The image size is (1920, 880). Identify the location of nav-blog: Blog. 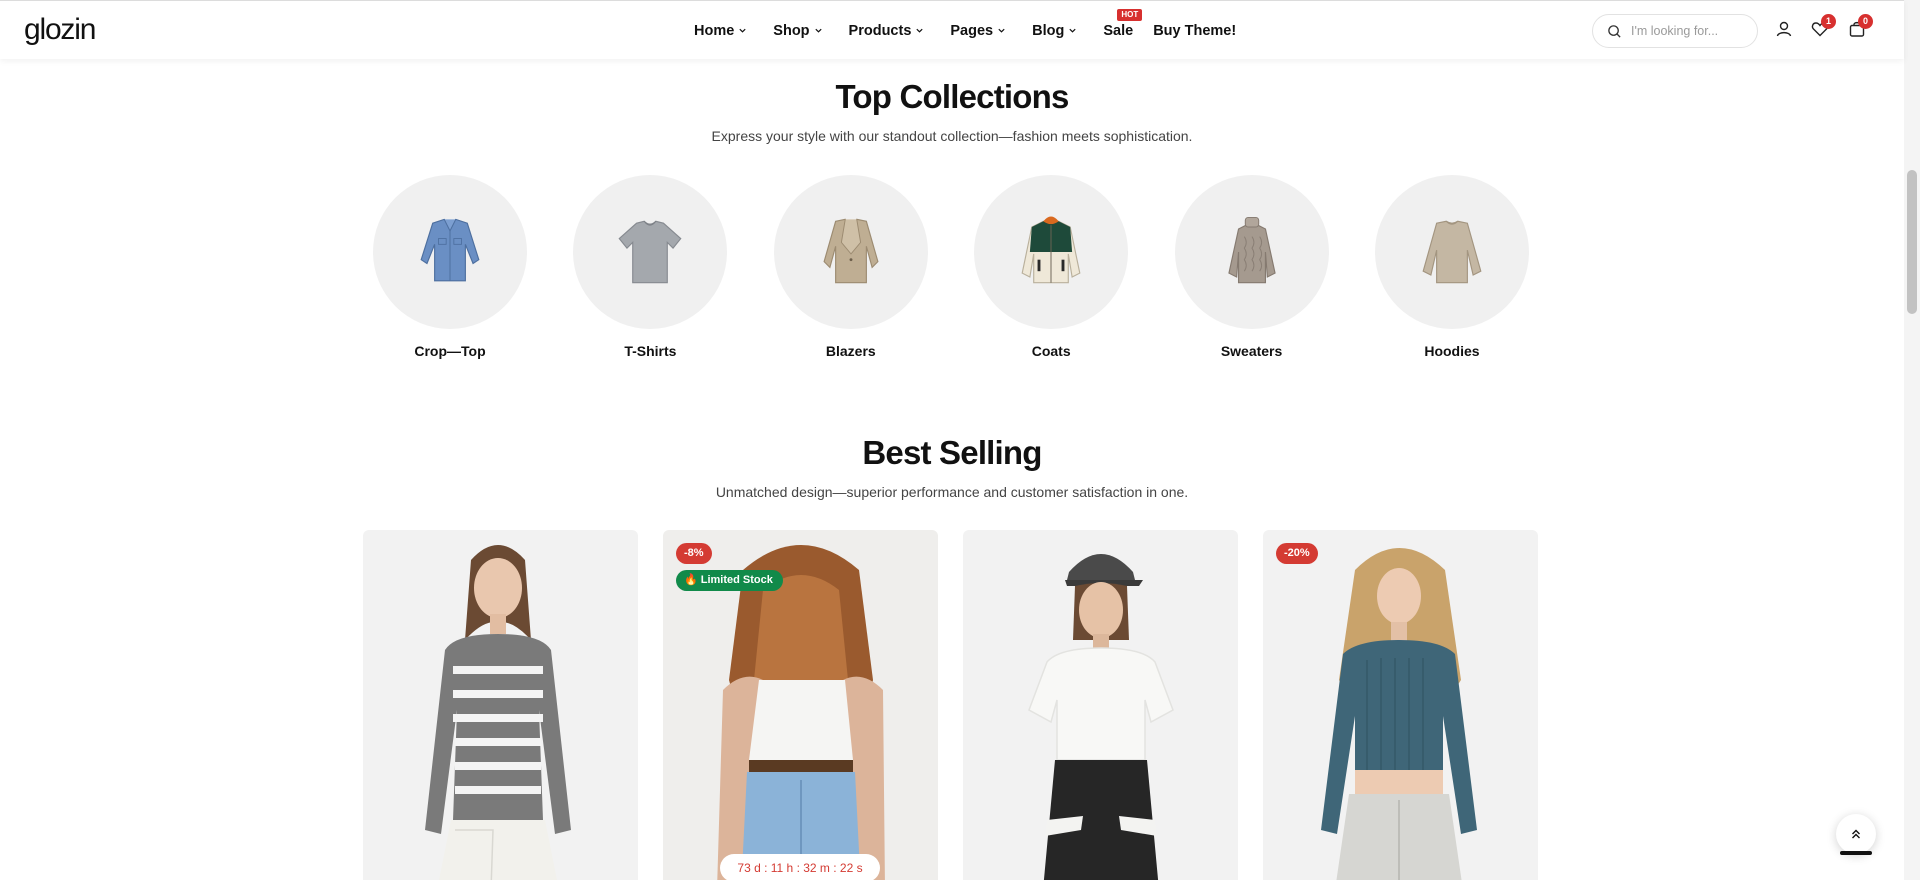
(1054, 31).